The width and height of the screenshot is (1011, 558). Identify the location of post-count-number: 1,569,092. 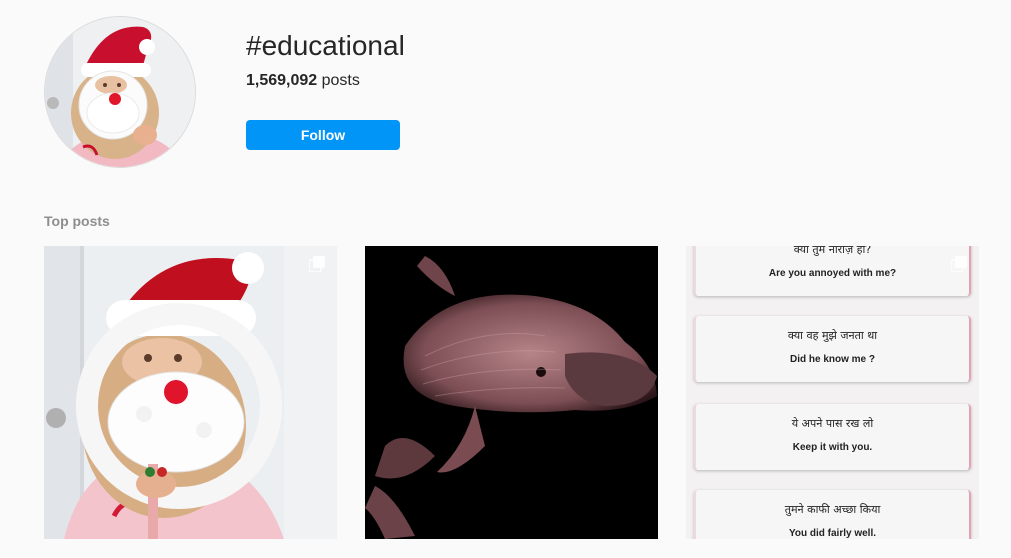
(282, 80).